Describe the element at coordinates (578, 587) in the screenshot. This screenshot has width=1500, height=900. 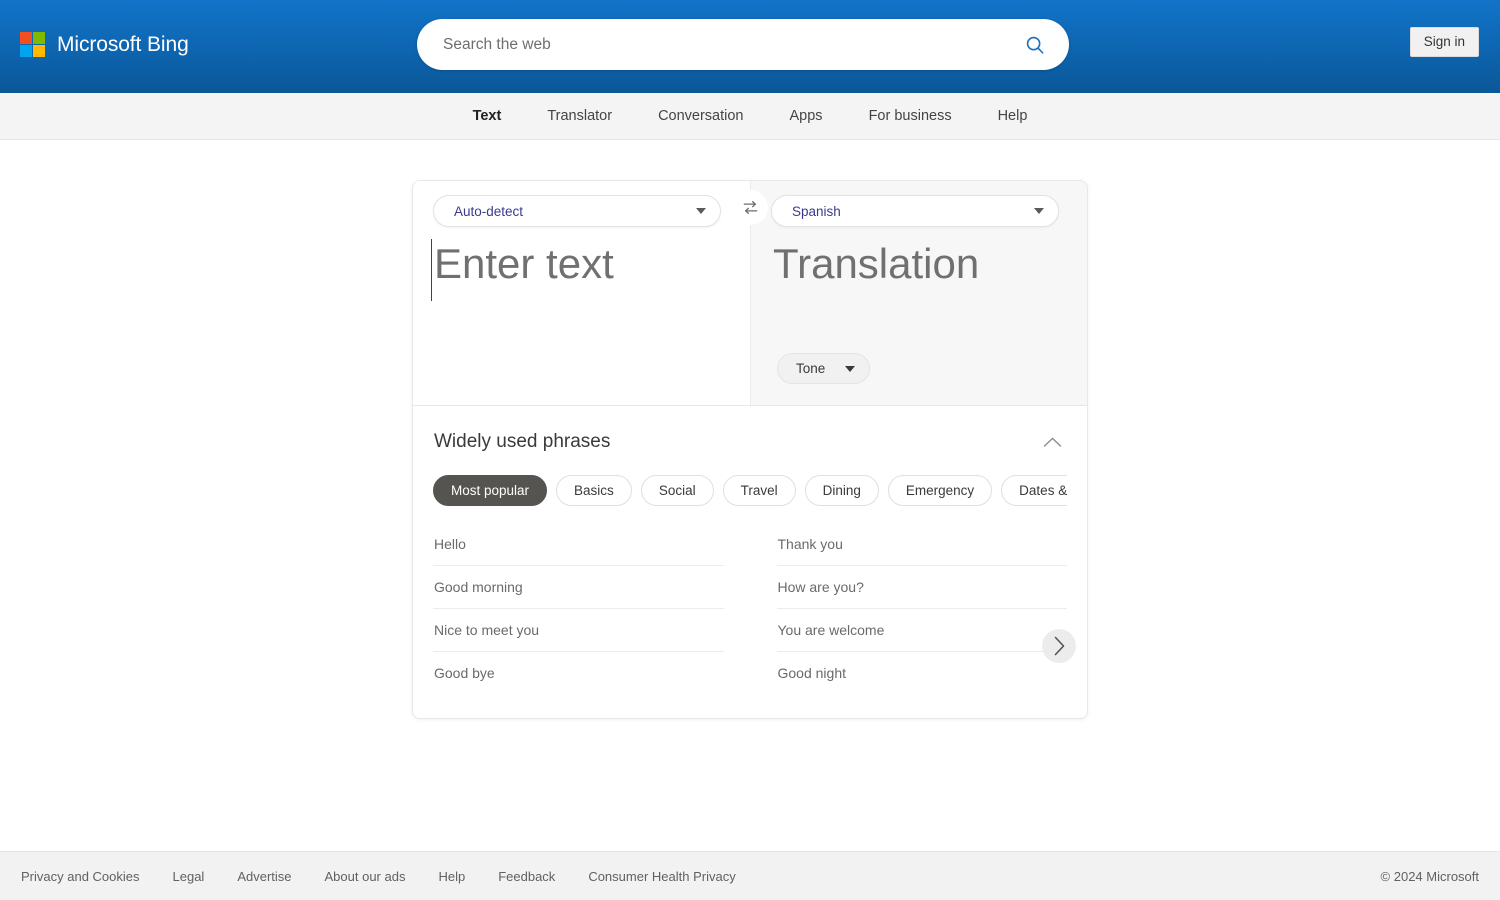
I see `list-item: Good morning` at that location.